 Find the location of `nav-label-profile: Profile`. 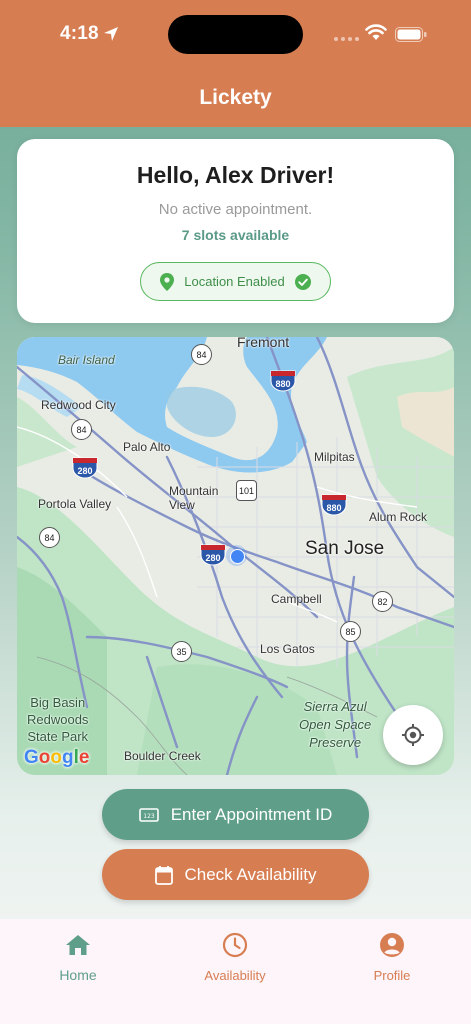

nav-label-profile: Profile is located at coordinates (392, 975).